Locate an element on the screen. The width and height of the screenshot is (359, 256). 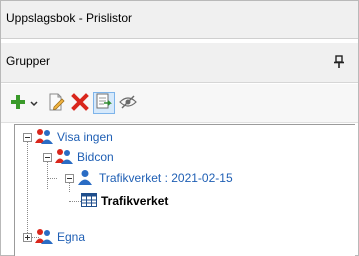
tree-node-label: Trafikverket : 2021-02-15 is located at coordinates (166, 178).